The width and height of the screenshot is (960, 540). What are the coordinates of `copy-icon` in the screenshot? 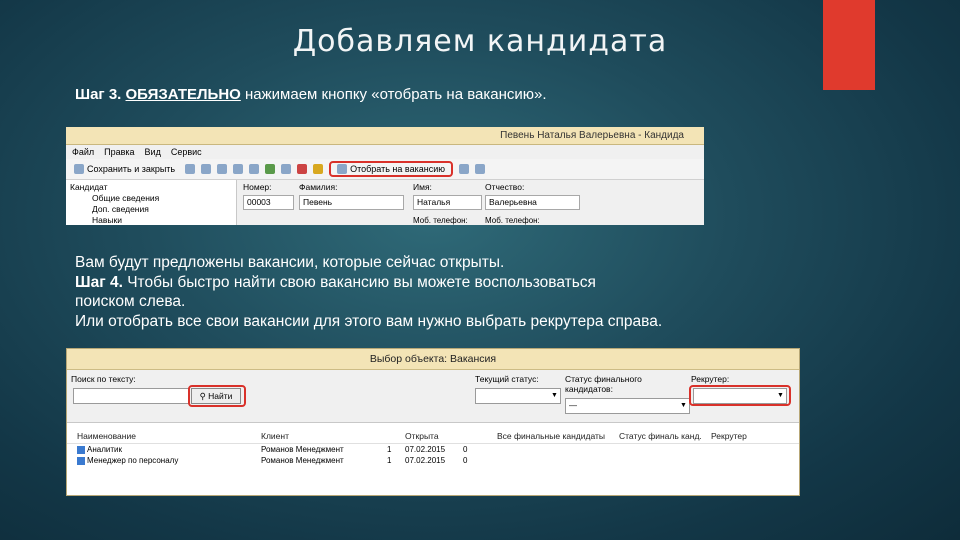 It's located at (222, 169).